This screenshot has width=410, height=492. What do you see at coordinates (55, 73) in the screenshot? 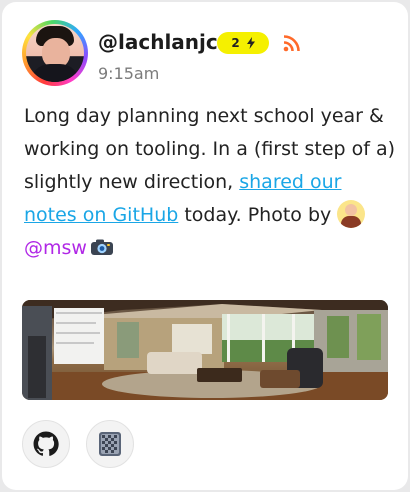
I see `avatar-shirt` at bounding box center [55, 73].